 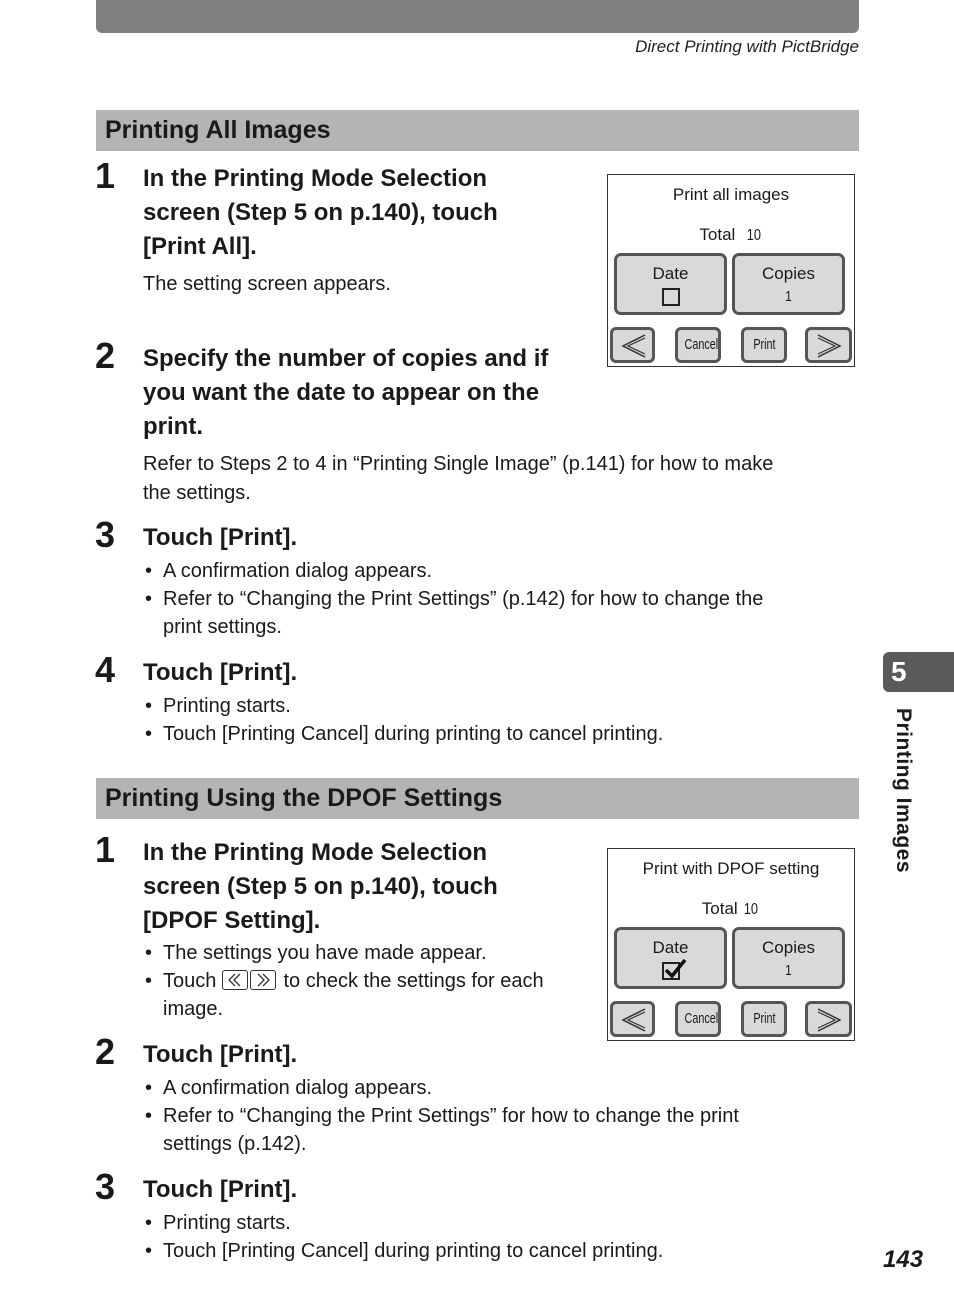 What do you see at coordinates (234, 980) in the screenshot?
I see `prev-button-icon` at bounding box center [234, 980].